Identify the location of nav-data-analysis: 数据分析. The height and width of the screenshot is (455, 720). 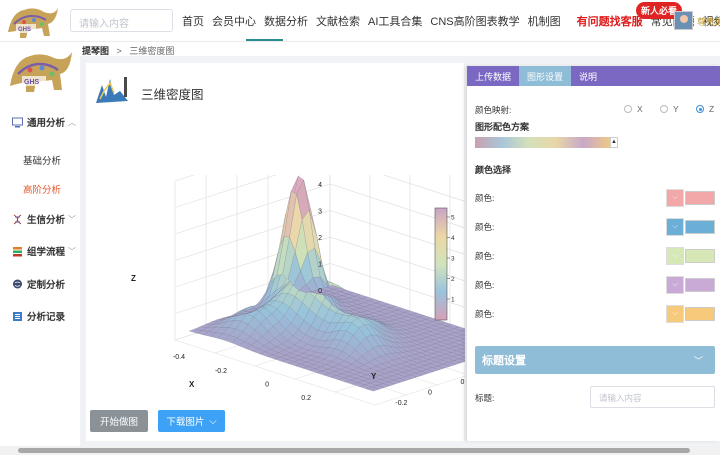
(286, 21).